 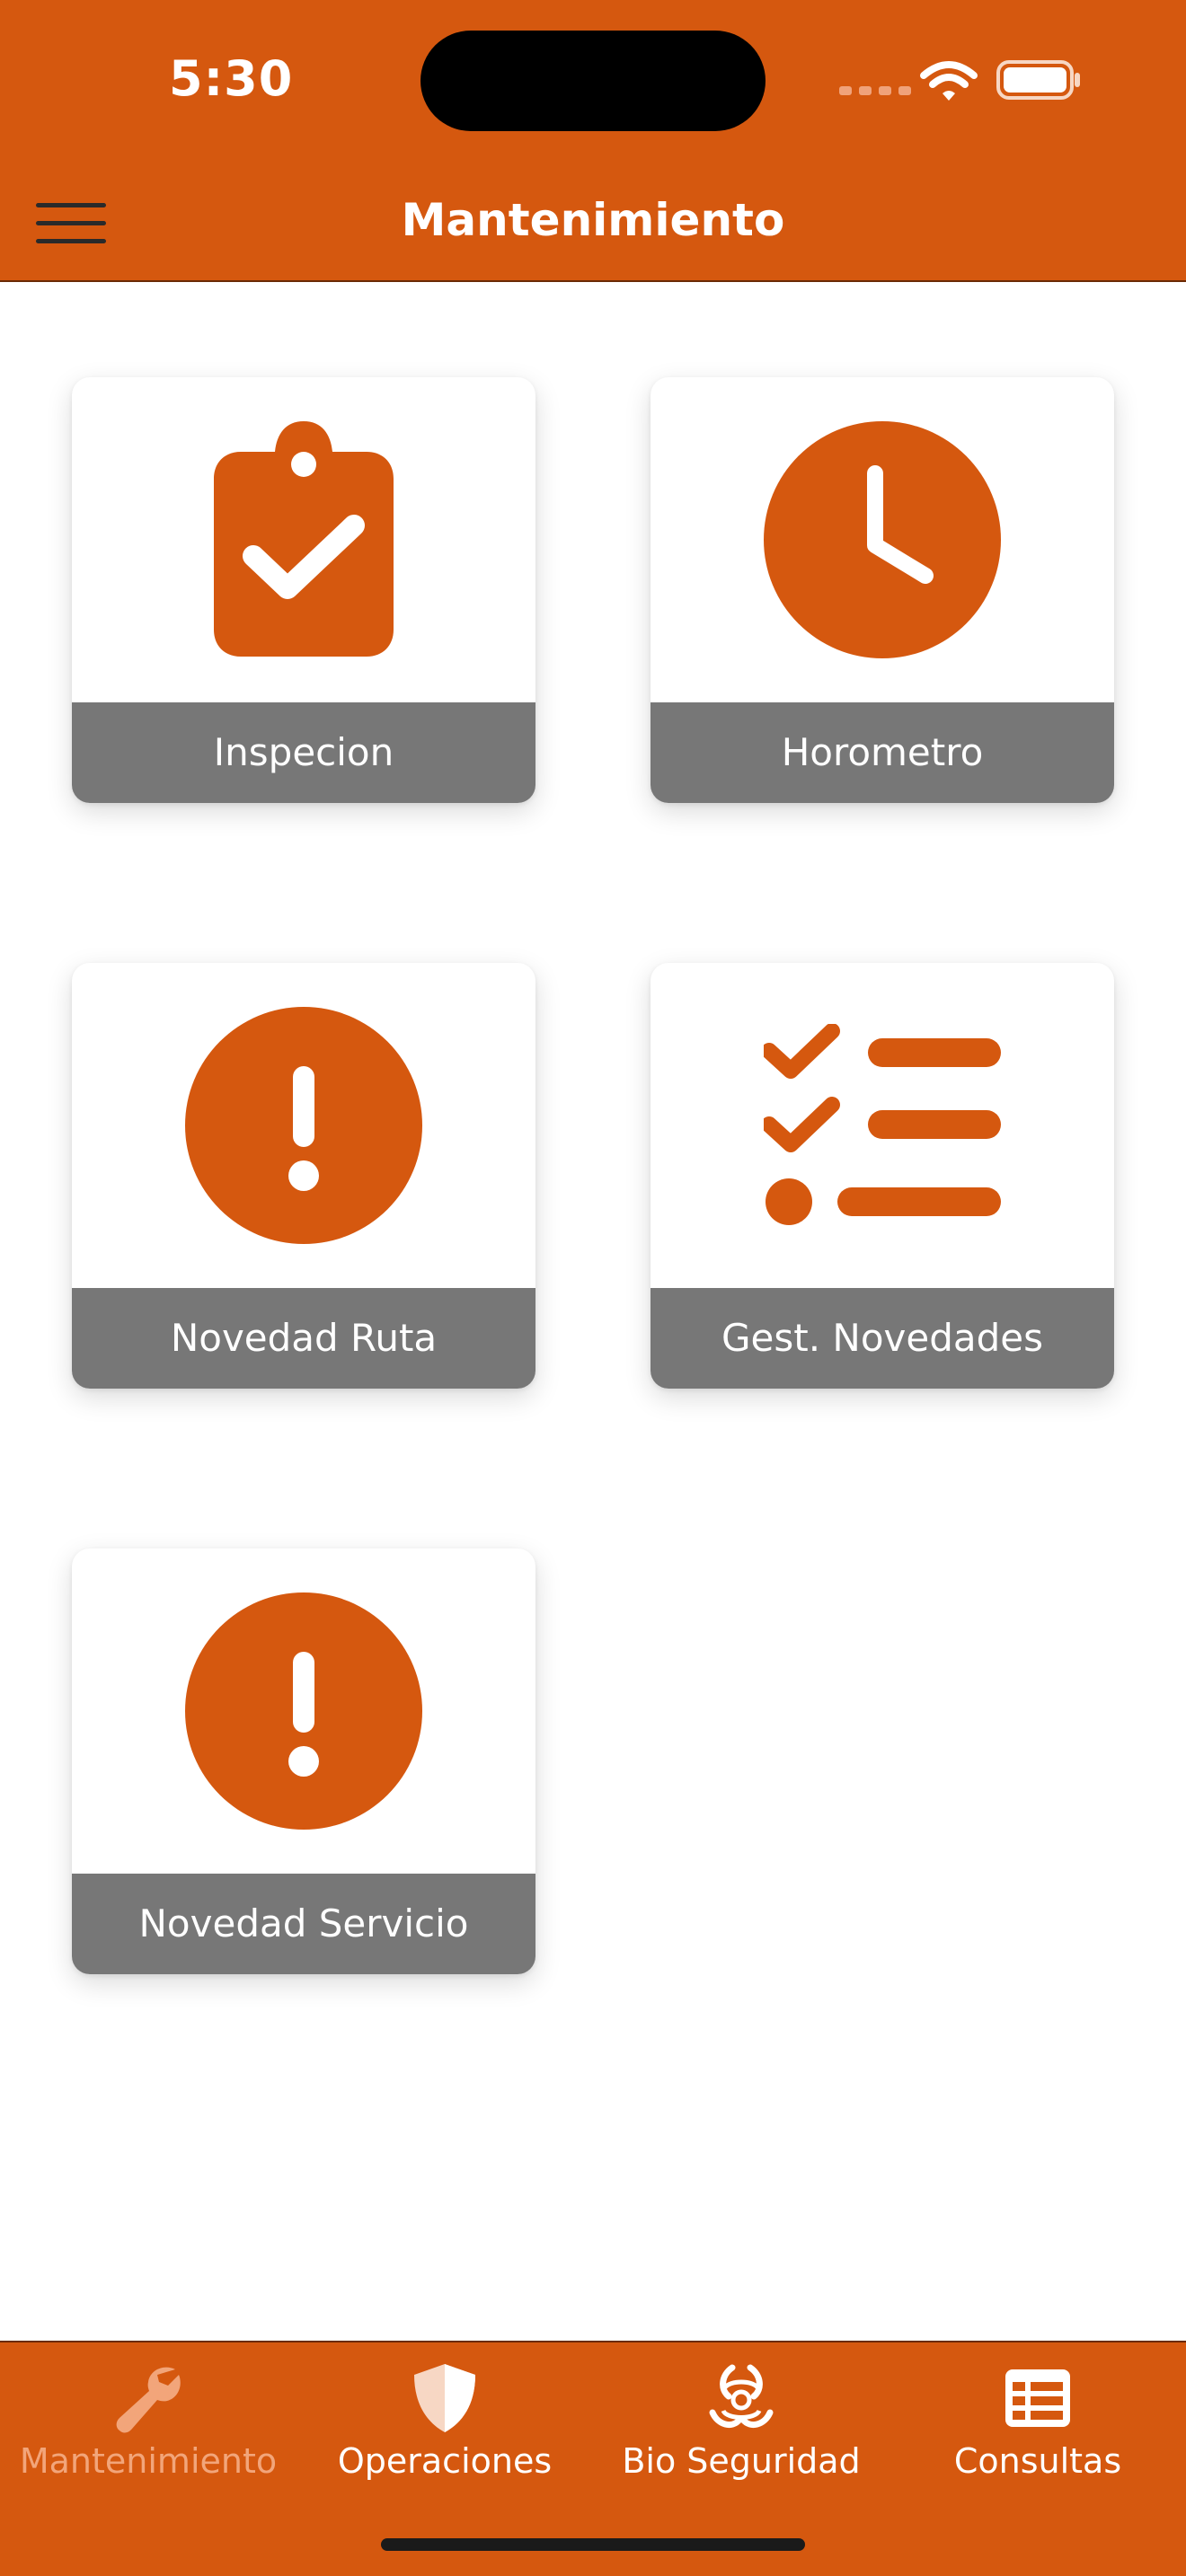 I want to click on tile-label: Novedad Ruta, so click(x=303, y=1338).